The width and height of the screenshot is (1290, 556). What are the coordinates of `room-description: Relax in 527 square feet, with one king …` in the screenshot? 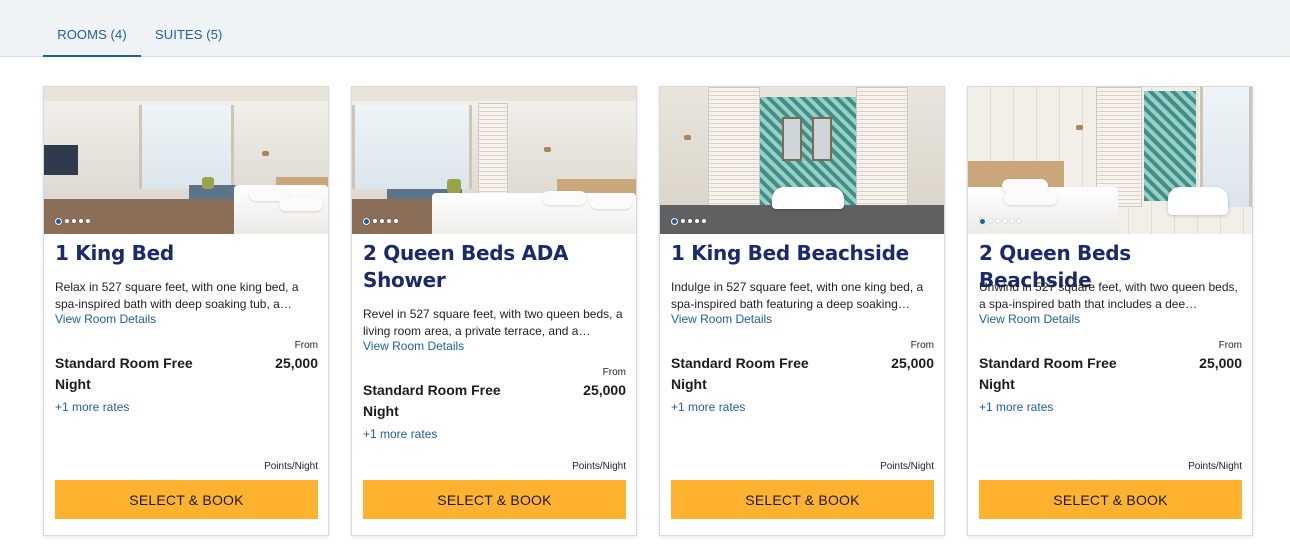 It's located at (177, 295).